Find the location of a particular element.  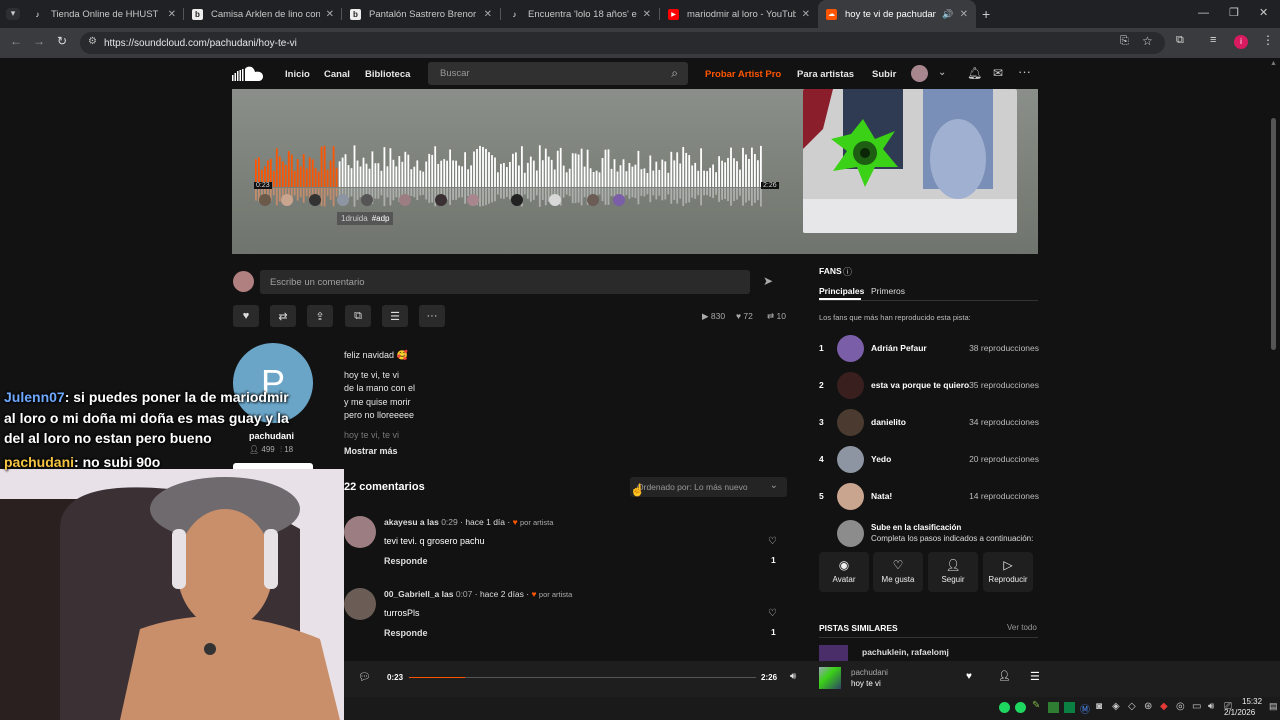

chevron-down-icon: ⌄ is located at coordinates (942, 72).